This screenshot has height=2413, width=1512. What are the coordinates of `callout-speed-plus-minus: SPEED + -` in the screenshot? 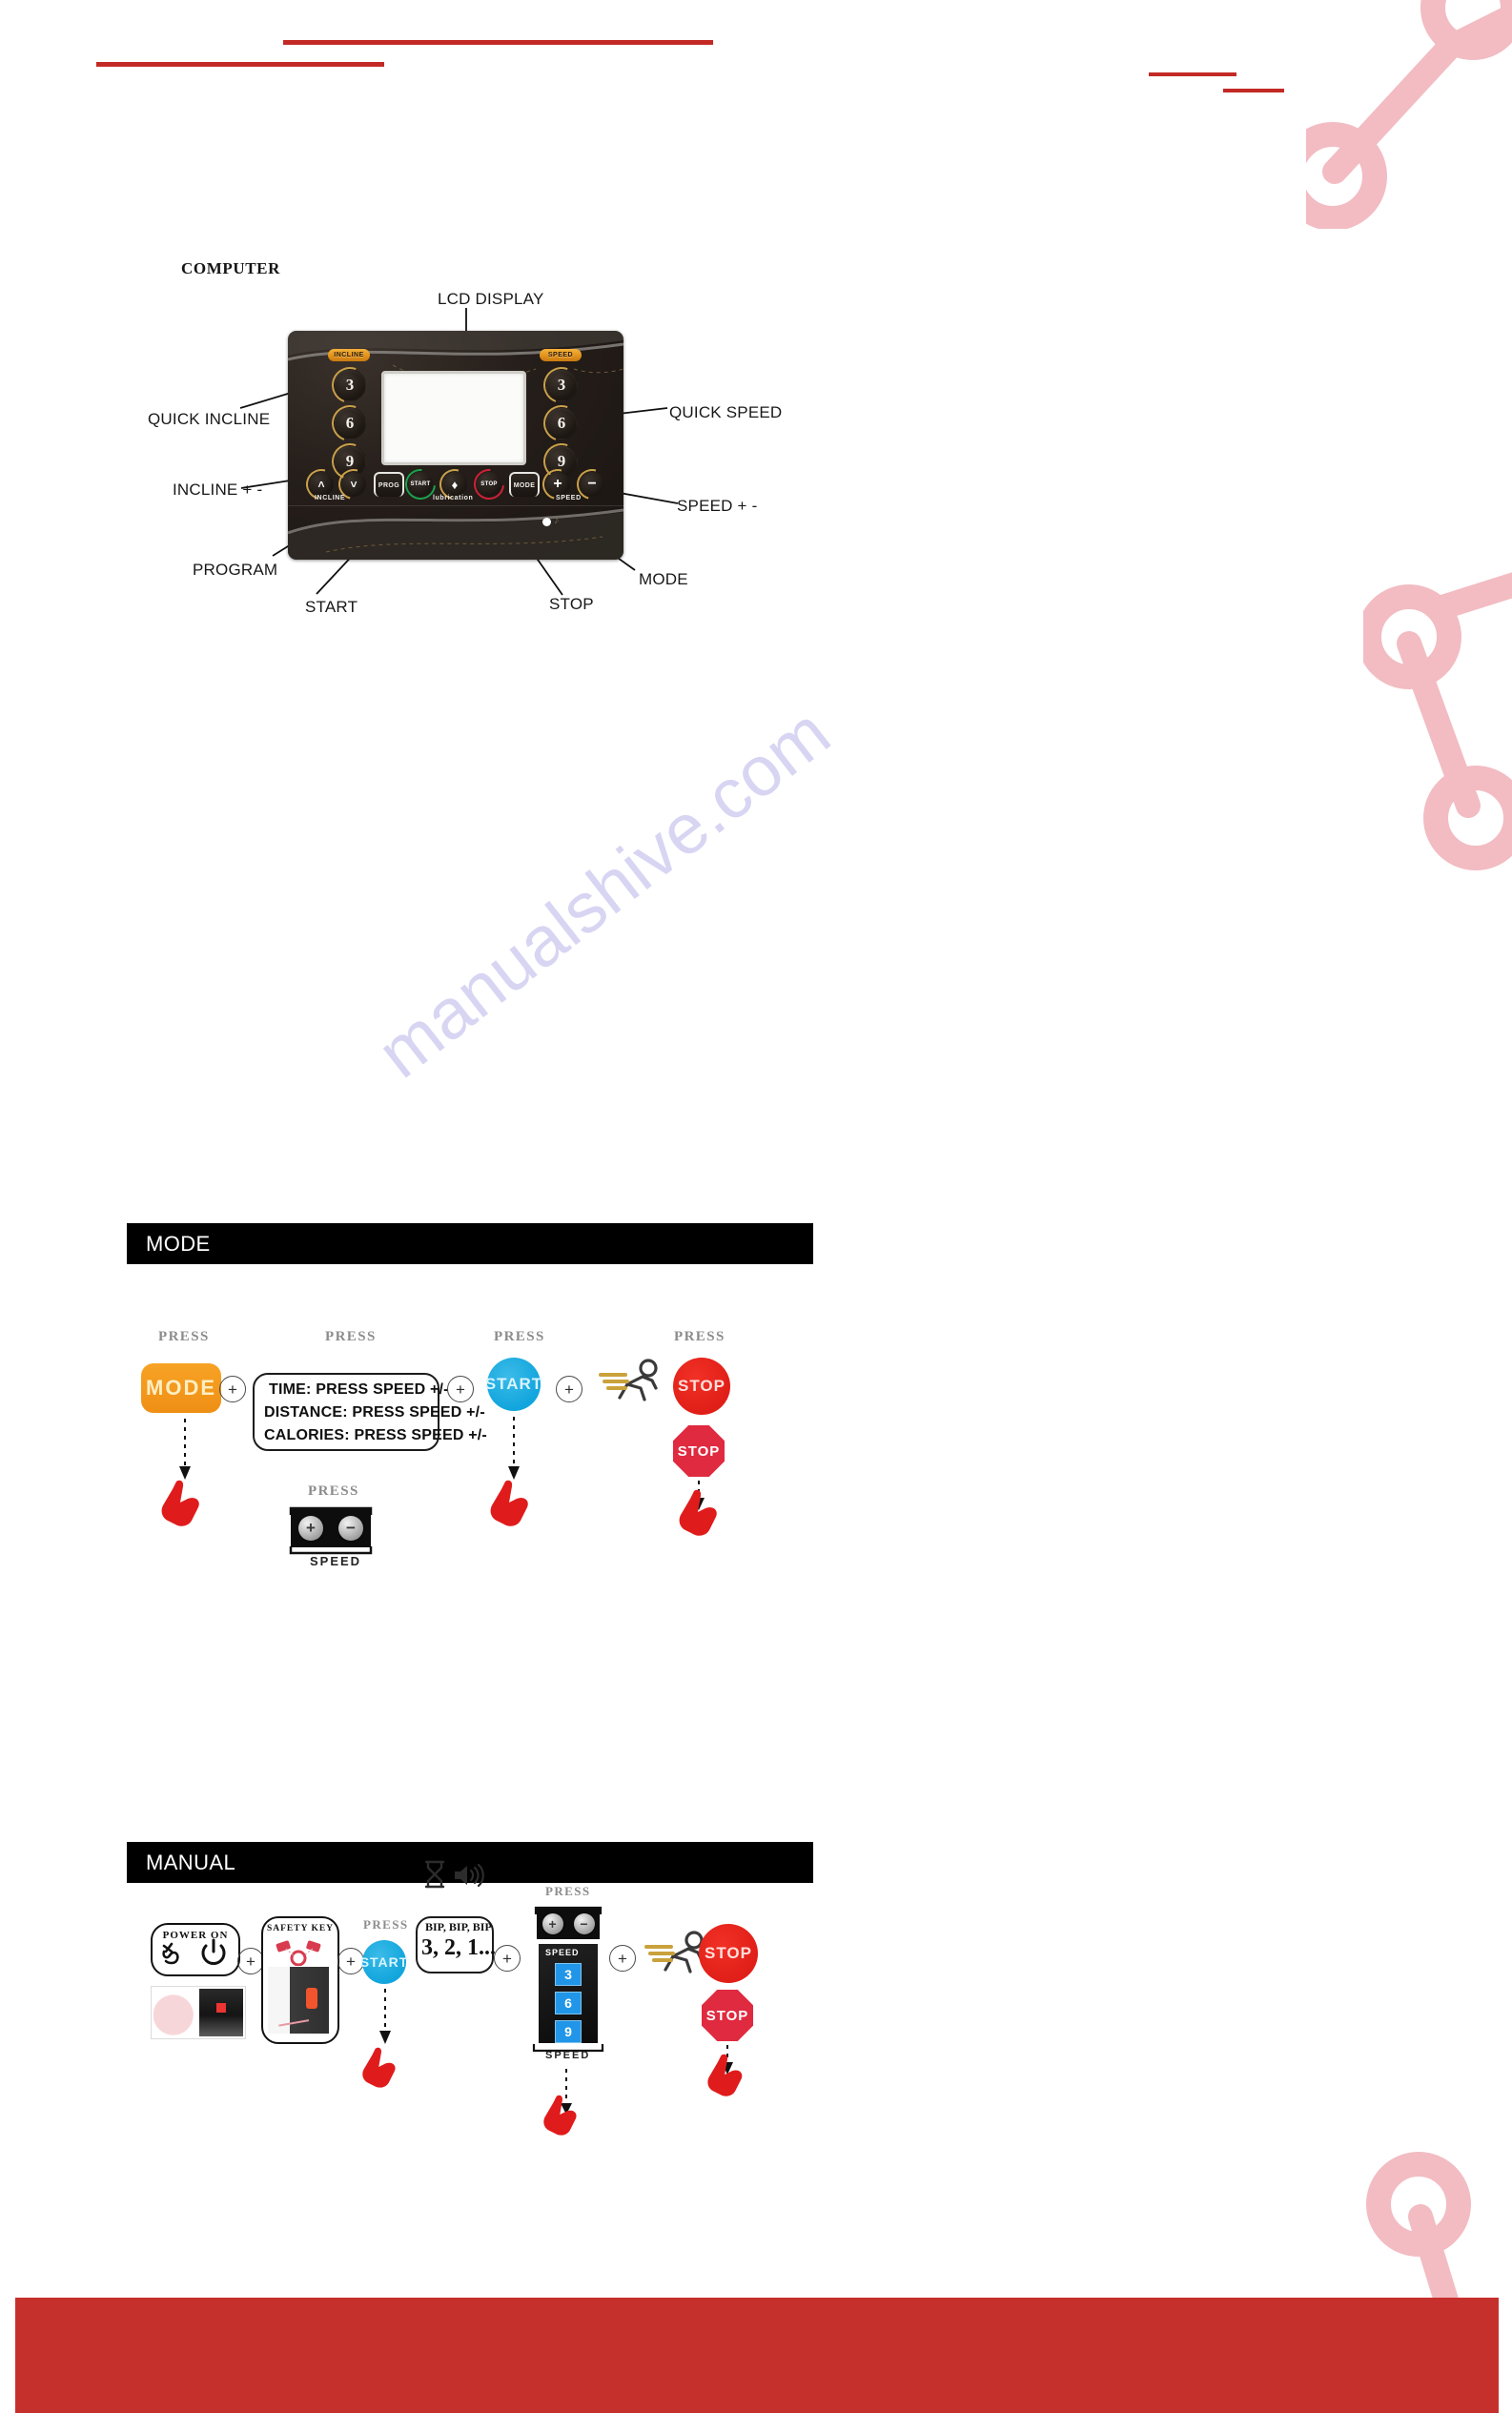 It's located at (717, 506).